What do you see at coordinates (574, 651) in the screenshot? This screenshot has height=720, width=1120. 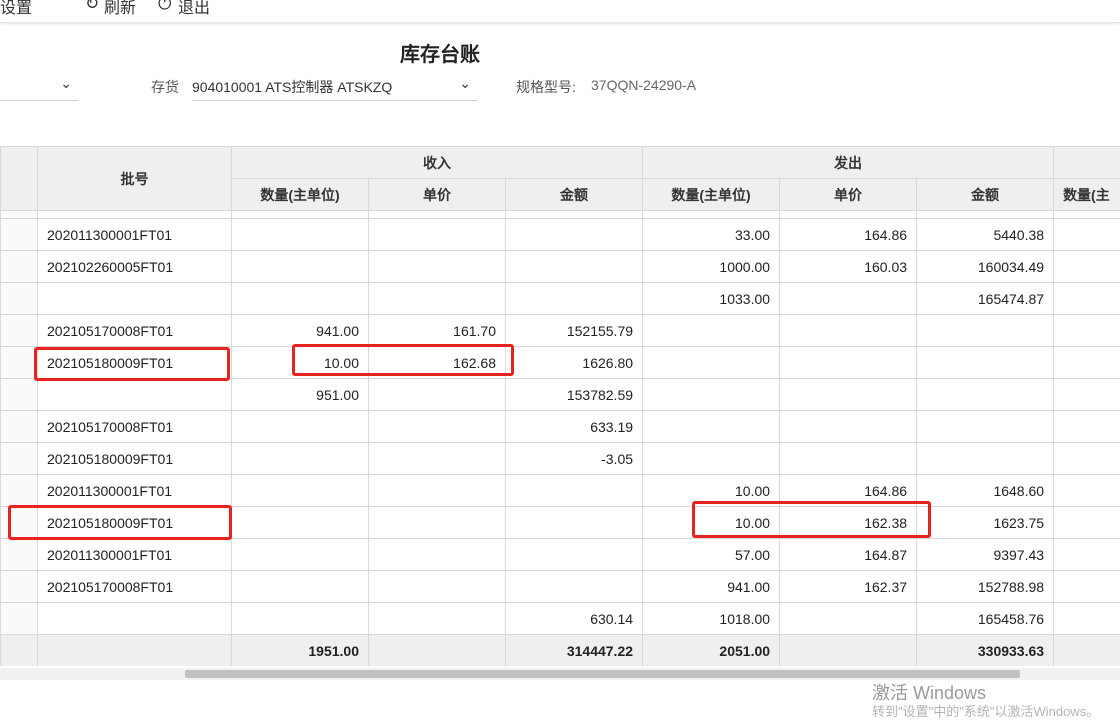 I see `receipt-amount-cell: 314447.22` at bounding box center [574, 651].